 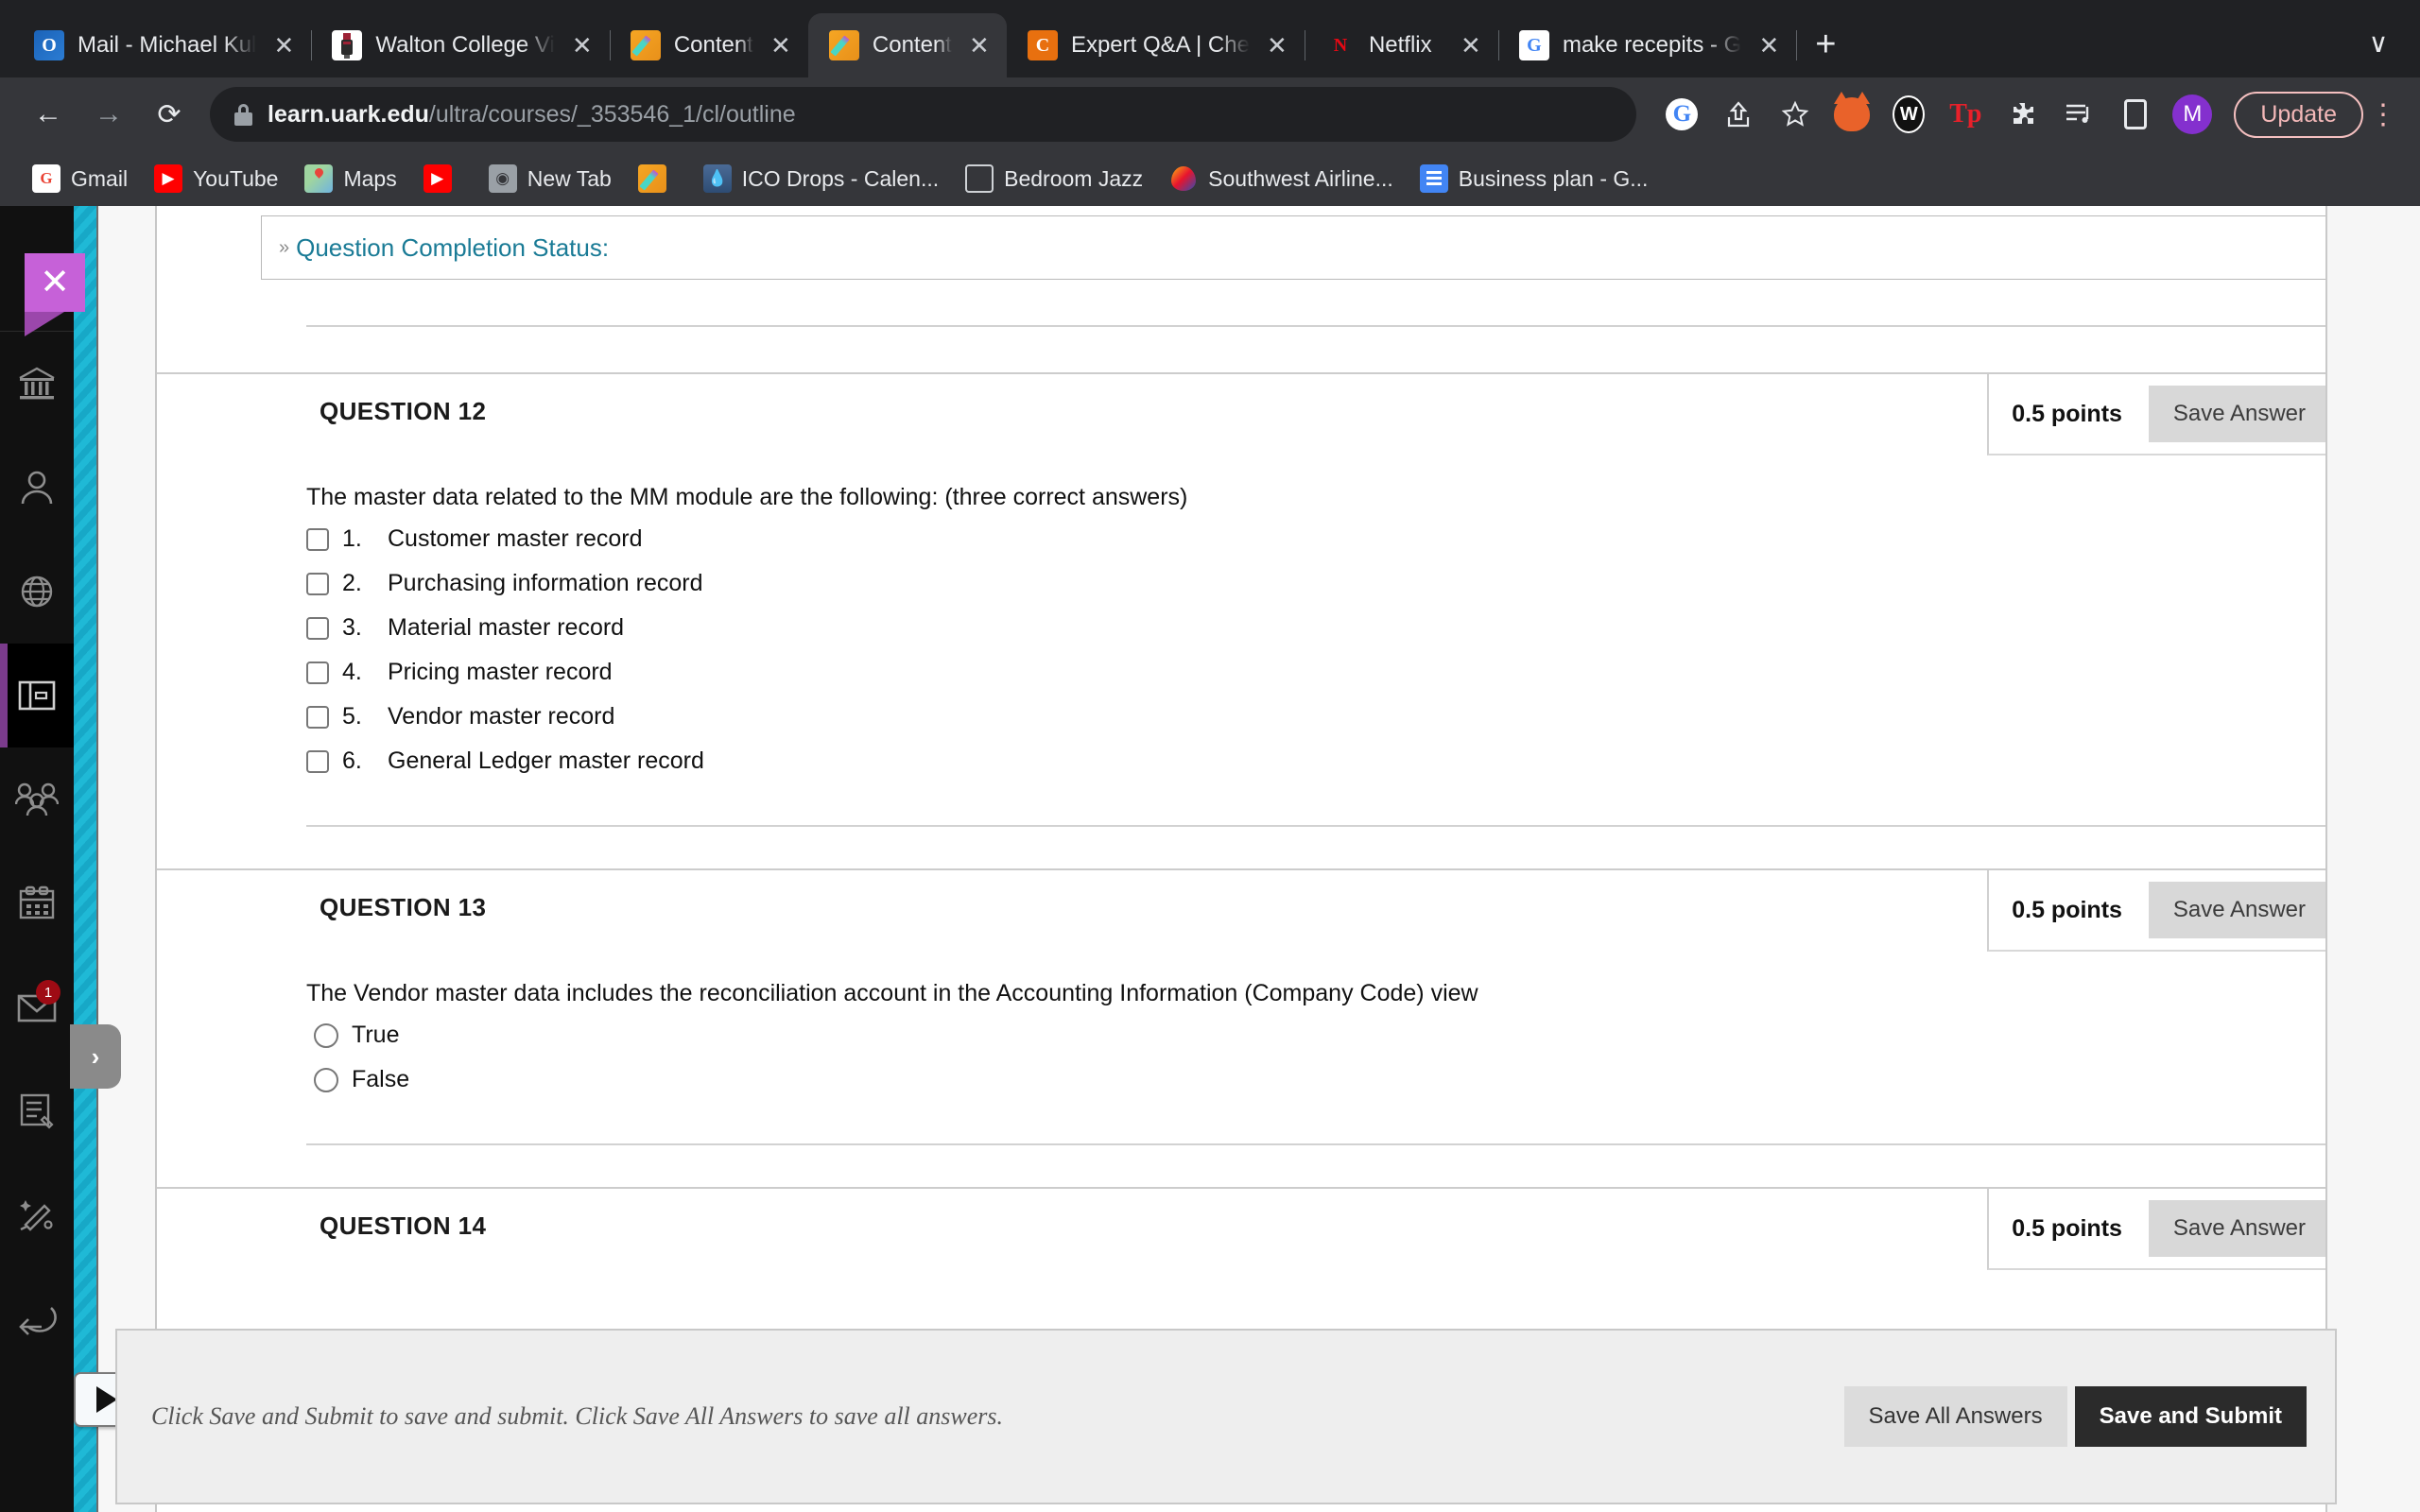 I want to click on teacherspayteachers-icon: Tp, so click(x=1965, y=114).